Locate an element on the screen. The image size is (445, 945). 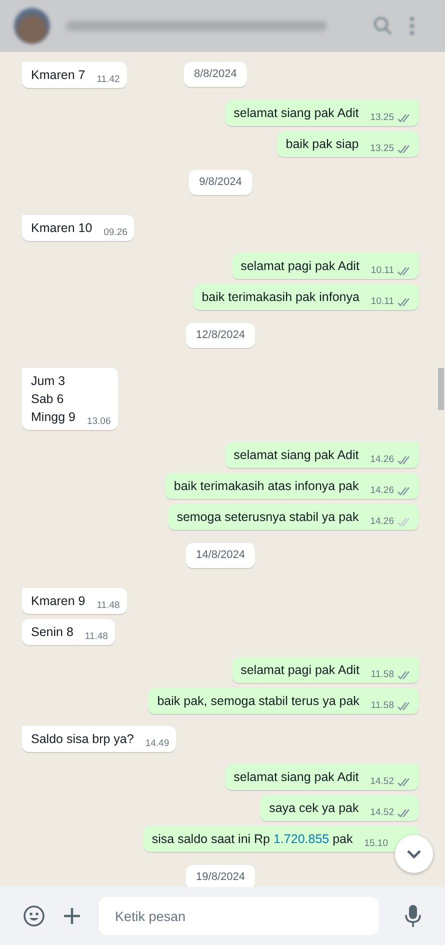
scroll-down-button is located at coordinates (414, 854).